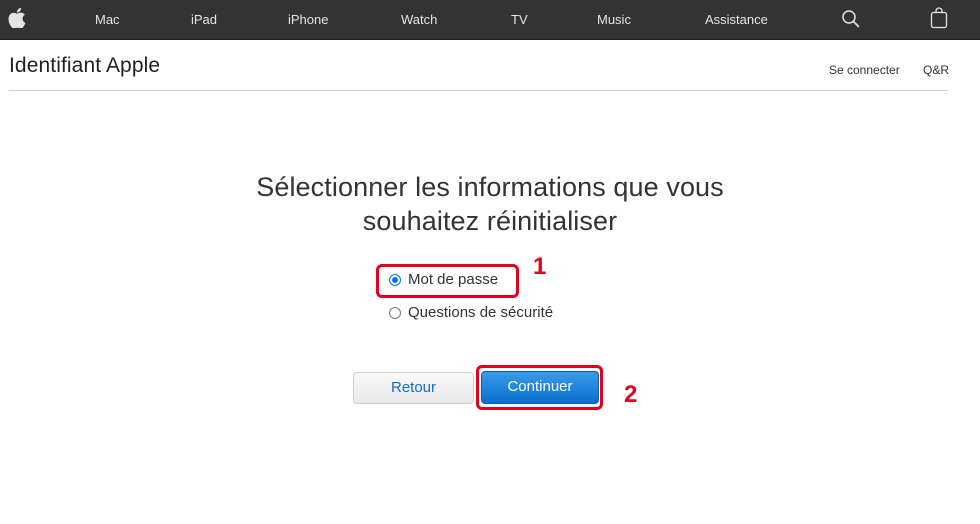  What do you see at coordinates (736, 20) in the screenshot?
I see `nav-item-assistance: Assistance` at bounding box center [736, 20].